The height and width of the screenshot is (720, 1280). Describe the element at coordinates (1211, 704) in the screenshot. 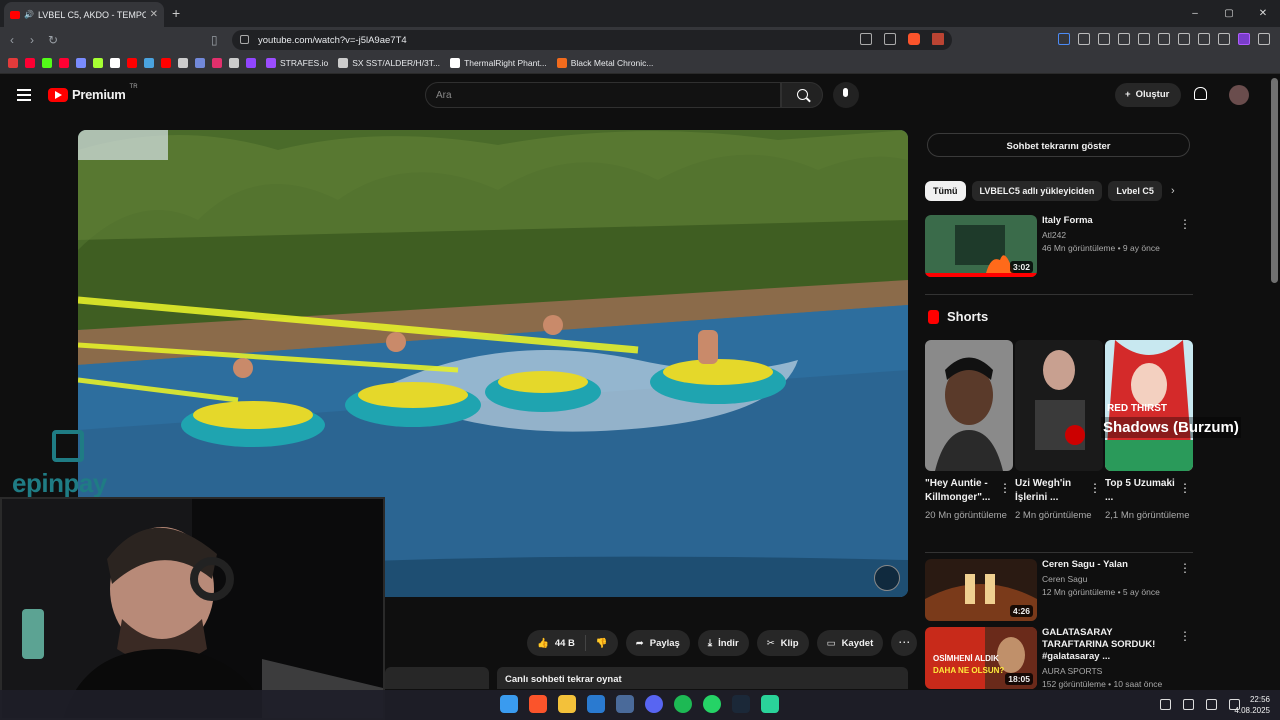

I see `network-icon` at that location.